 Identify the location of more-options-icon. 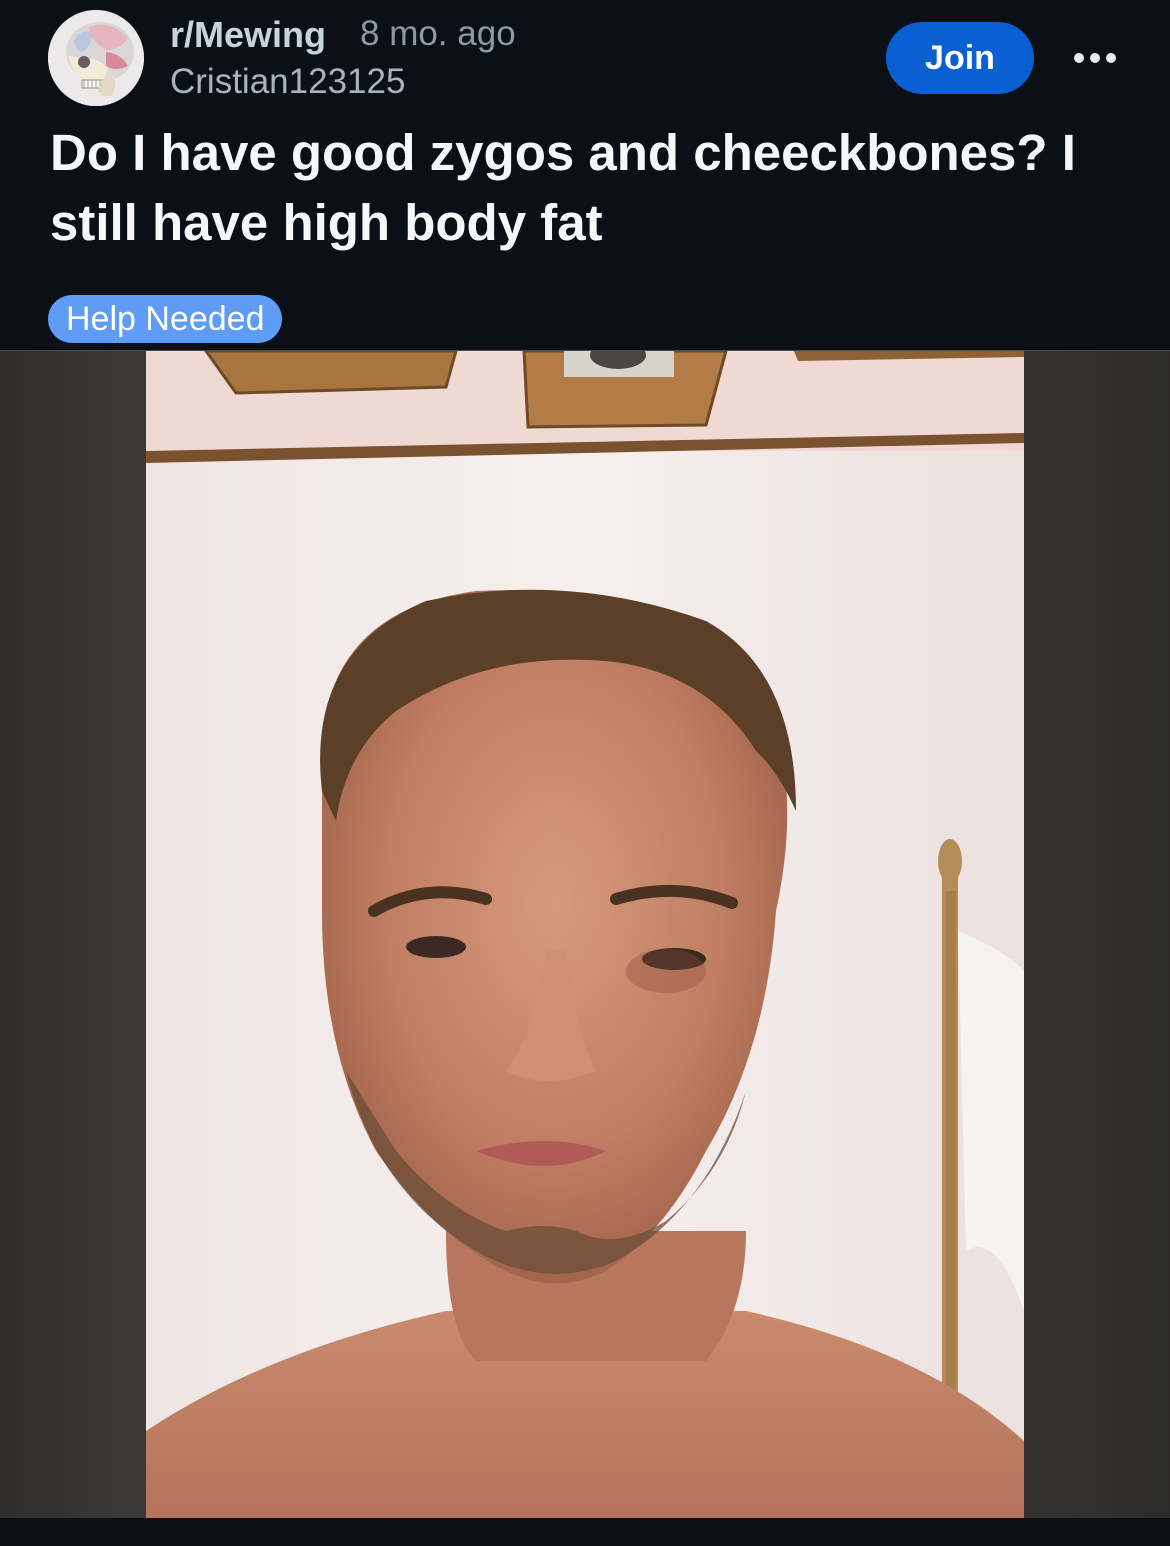
(1095, 58).